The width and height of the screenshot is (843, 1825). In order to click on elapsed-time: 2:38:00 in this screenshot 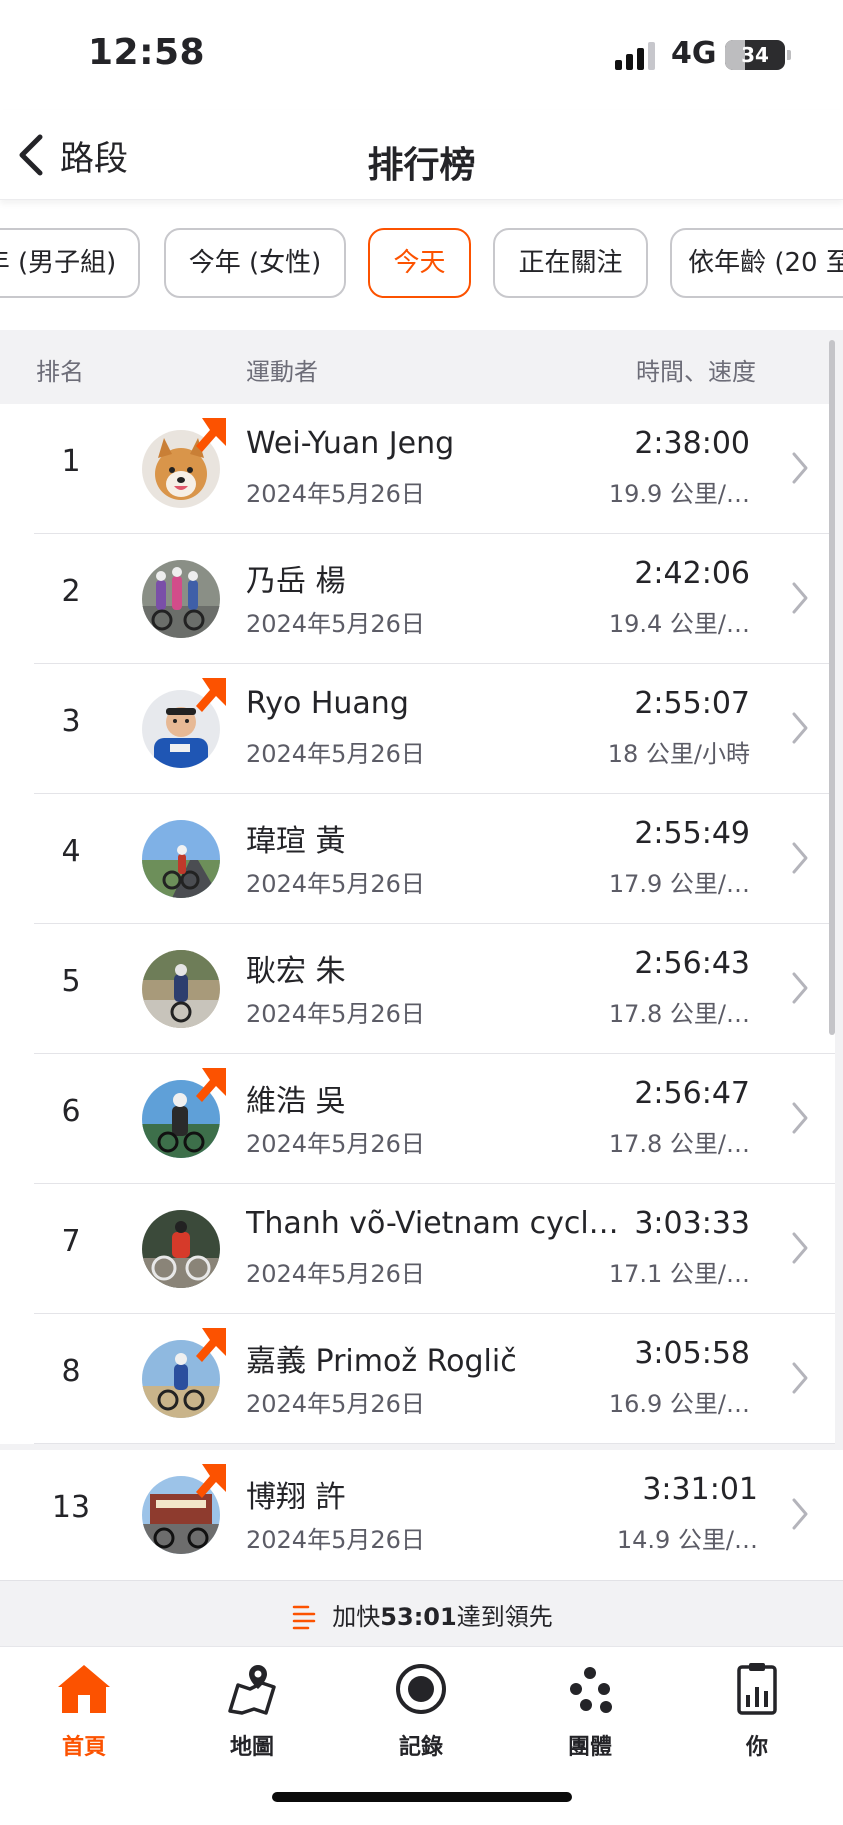, I will do `click(692, 443)`.